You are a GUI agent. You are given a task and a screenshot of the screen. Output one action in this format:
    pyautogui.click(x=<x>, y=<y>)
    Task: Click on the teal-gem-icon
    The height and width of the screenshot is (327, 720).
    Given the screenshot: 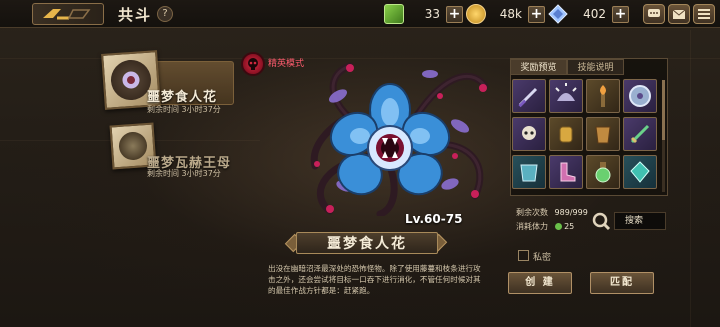 What is the action you would take?
    pyautogui.click(x=640, y=172)
    